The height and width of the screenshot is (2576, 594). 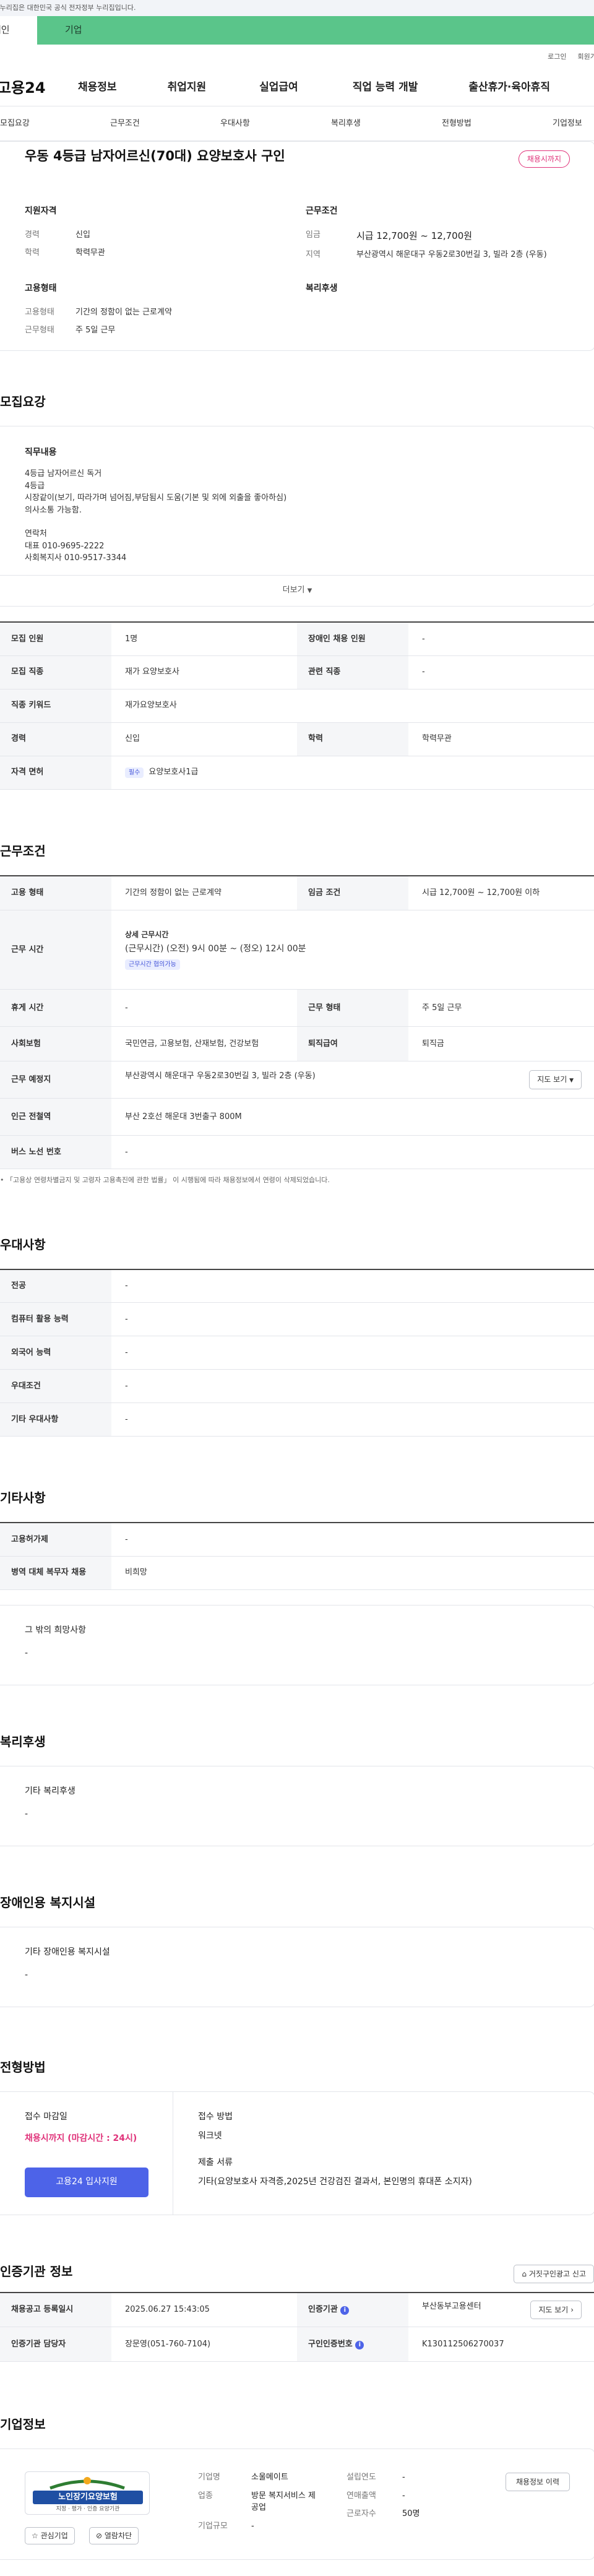 What do you see at coordinates (65, 252) in the screenshot?
I see `qual-row: 학력 학력무관` at bounding box center [65, 252].